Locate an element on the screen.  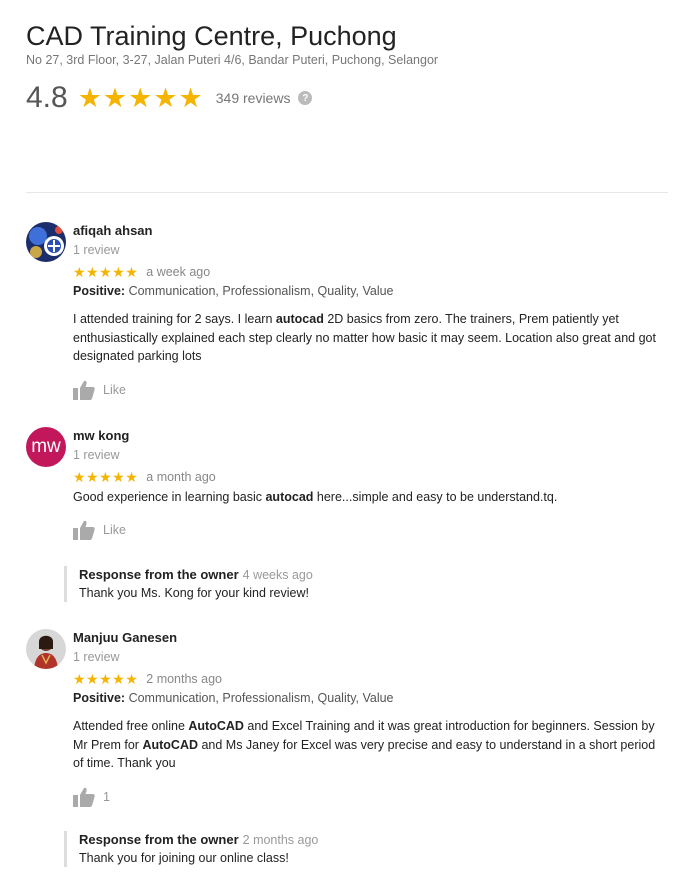
avatar: mw is located at coordinates (46, 447).